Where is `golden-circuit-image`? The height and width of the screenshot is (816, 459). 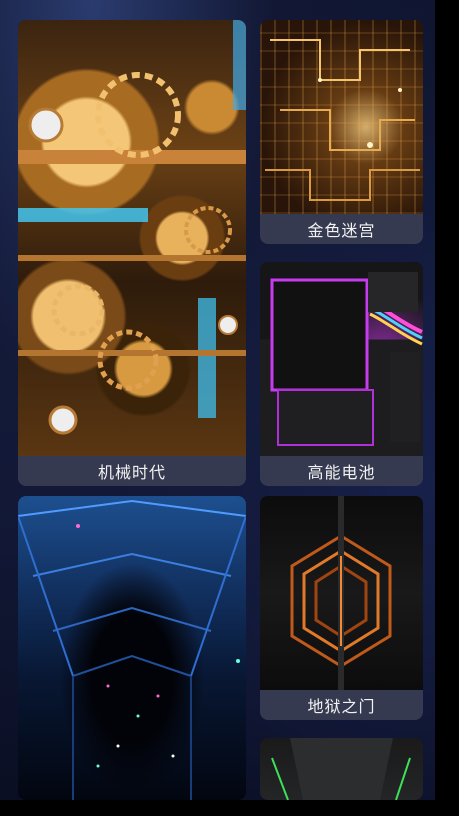 golden-circuit-image is located at coordinates (341, 117).